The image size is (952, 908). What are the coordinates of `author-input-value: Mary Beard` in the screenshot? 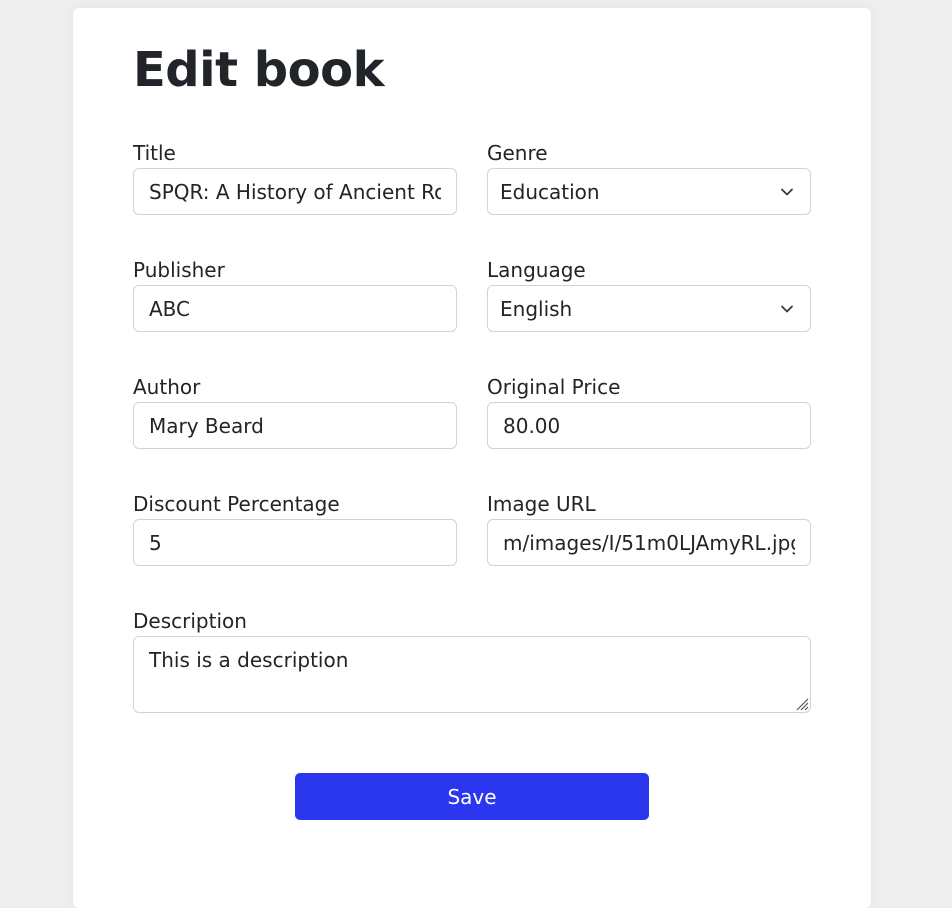 It's located at (206, 425).